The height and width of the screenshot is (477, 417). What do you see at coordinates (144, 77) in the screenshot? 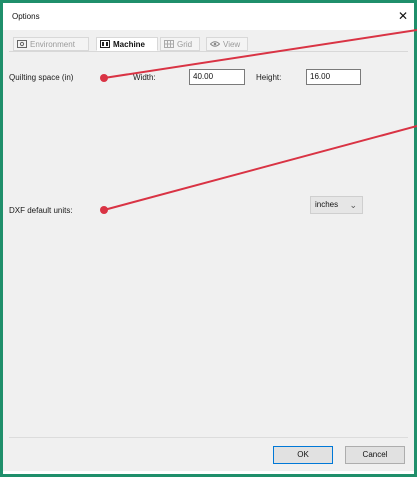
I see `width-label: Width:` at bounding box center [144, 77].